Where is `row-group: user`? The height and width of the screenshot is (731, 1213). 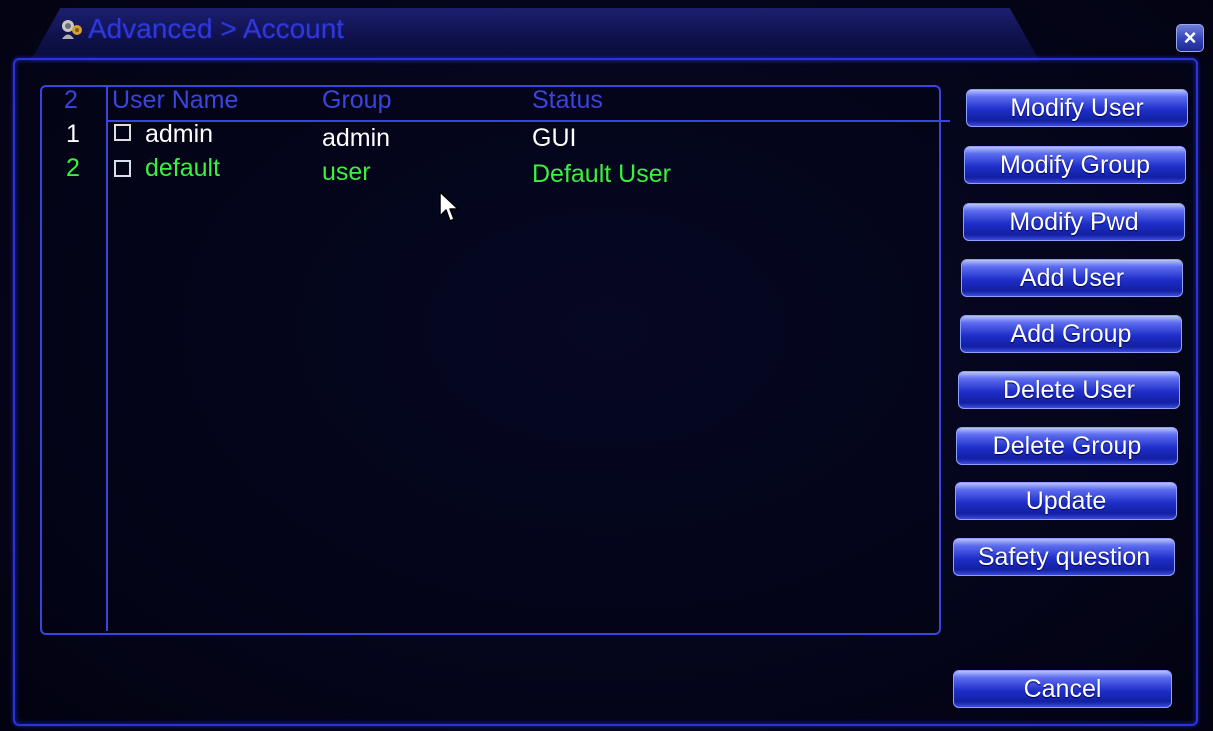 row-group: user is located at coordinates (346, 172).